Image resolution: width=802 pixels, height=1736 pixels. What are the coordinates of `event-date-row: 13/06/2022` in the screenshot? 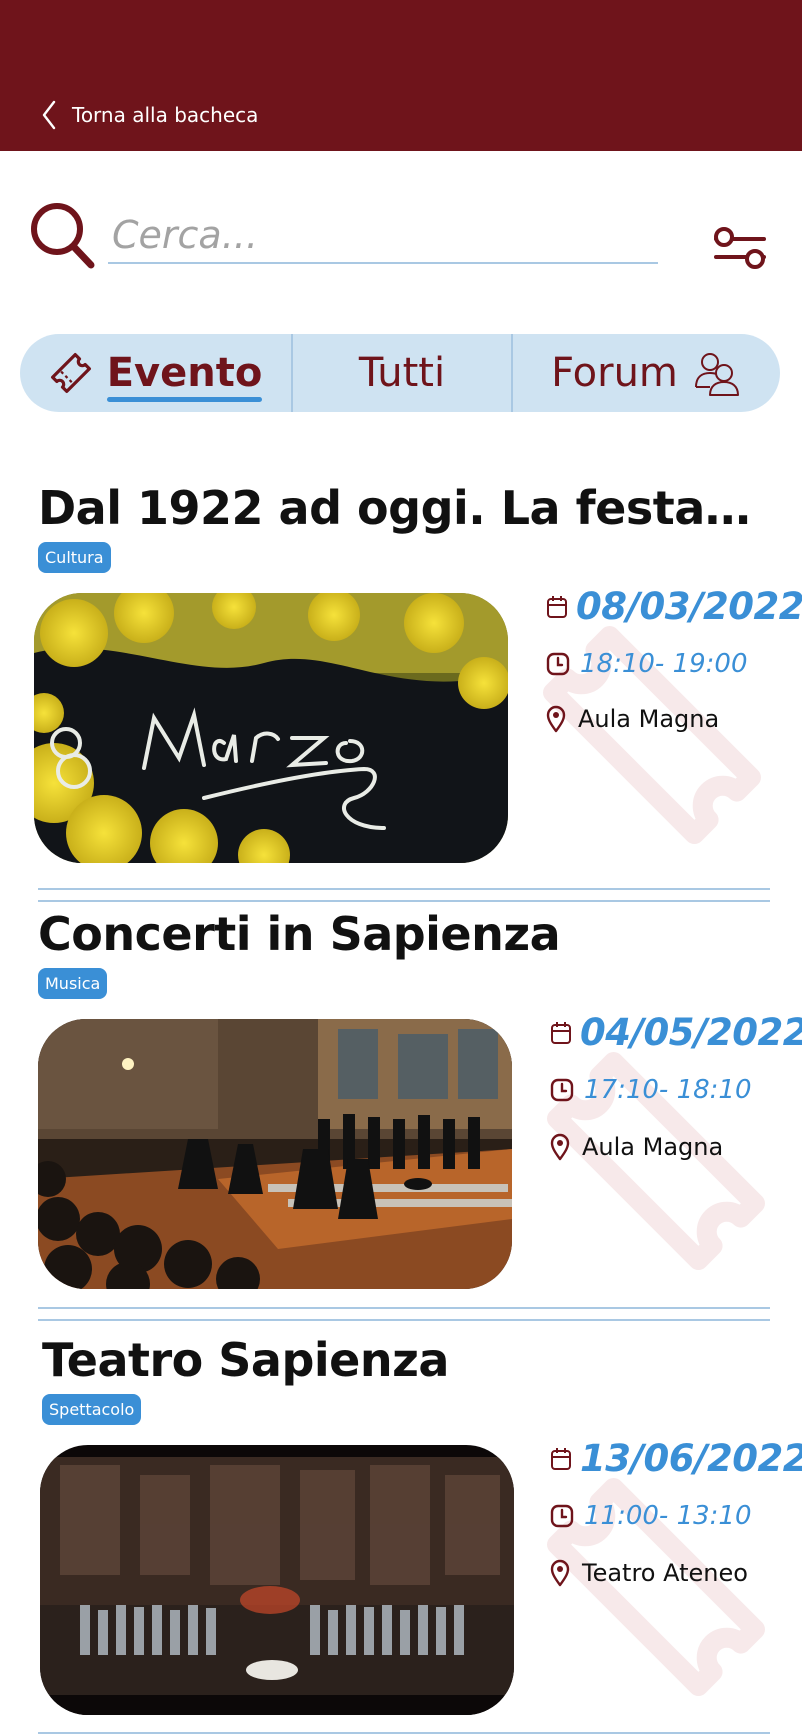 It's located at (676, 1458).